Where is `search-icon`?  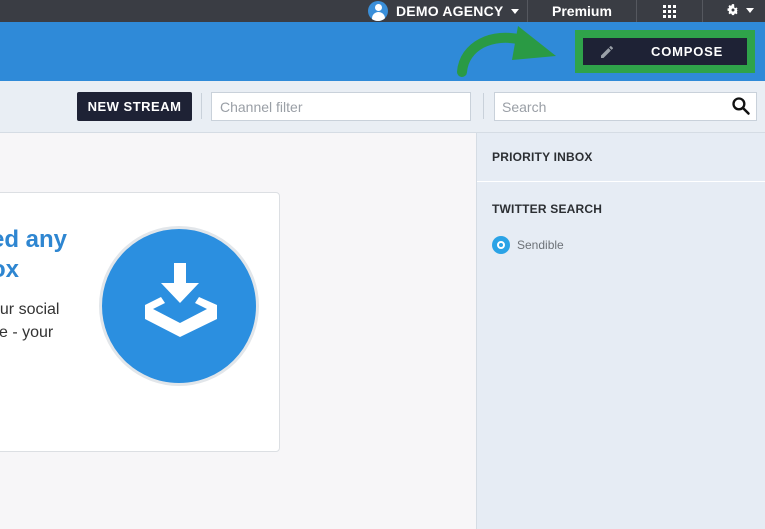 search-icon is located at coordinates (741, 106).